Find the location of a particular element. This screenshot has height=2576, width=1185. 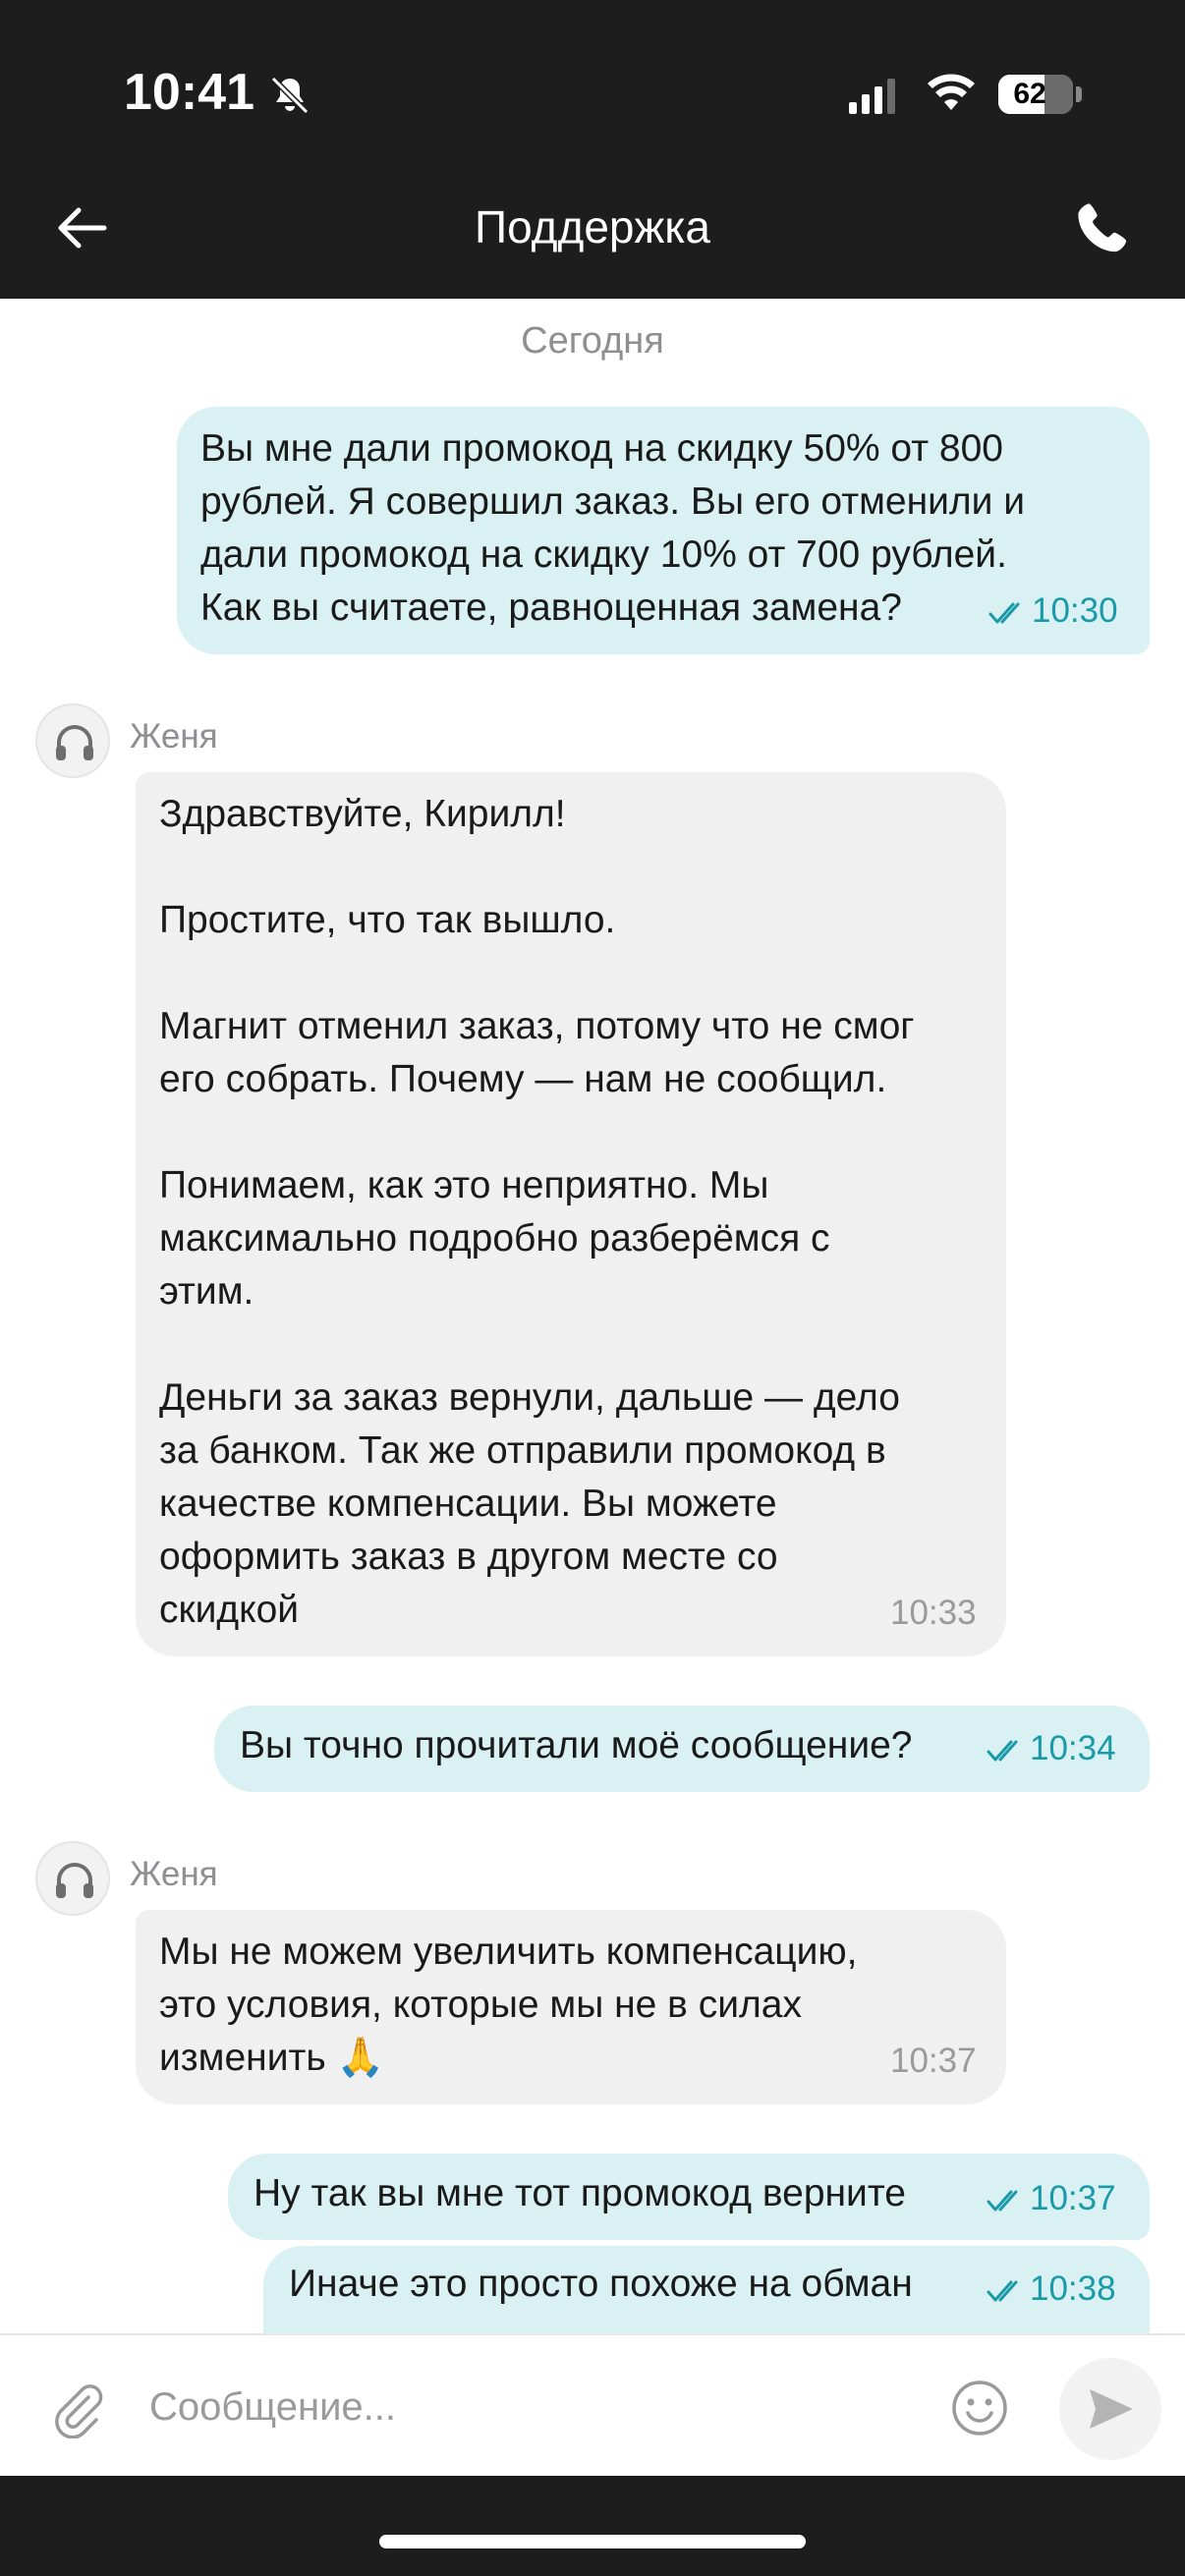

message-meta: 10:38 is located at coordinates (1052, 2289).